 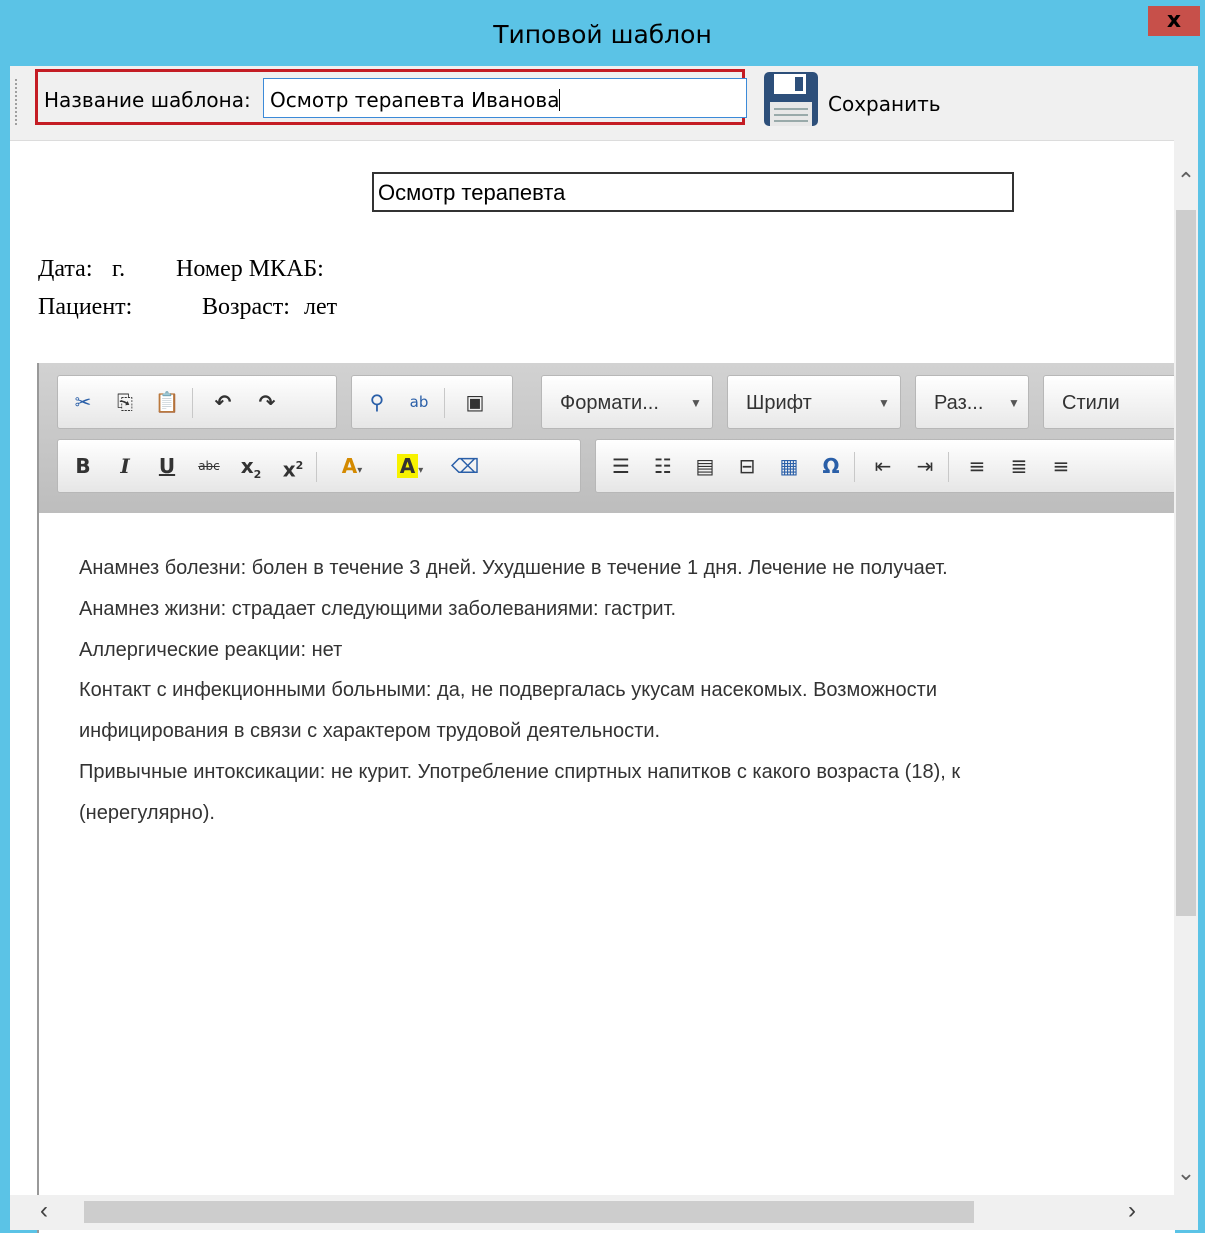 I want to click on horizontal-line-icon: ▤, so click(x=705, y=466).